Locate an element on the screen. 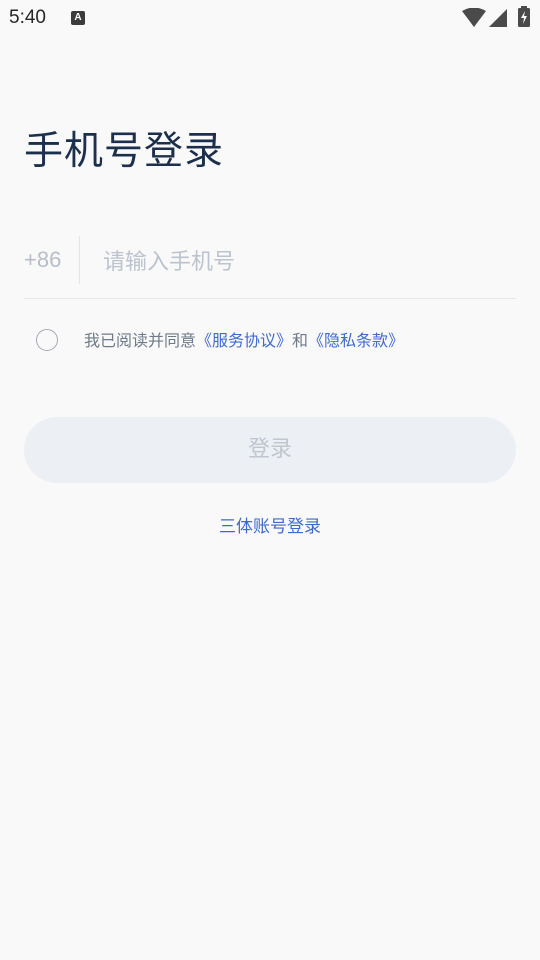 Image resolution: width=540 pixels, height=960 pixels. a-icon: A is located at coordinates (78, 18).